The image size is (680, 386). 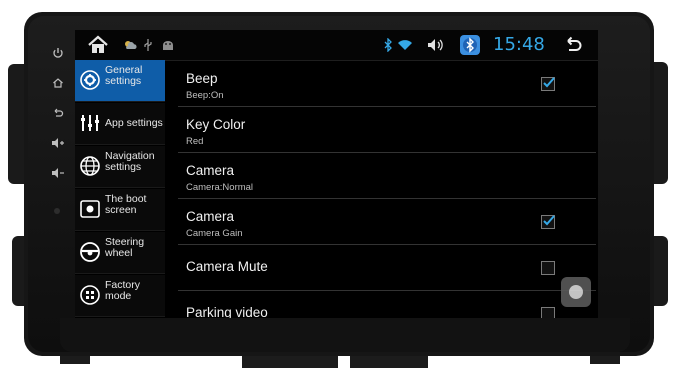 What do you see at coordinates (436, 45) in the screenshot?
I see `volume-icon` at bounding box center [436, 45].